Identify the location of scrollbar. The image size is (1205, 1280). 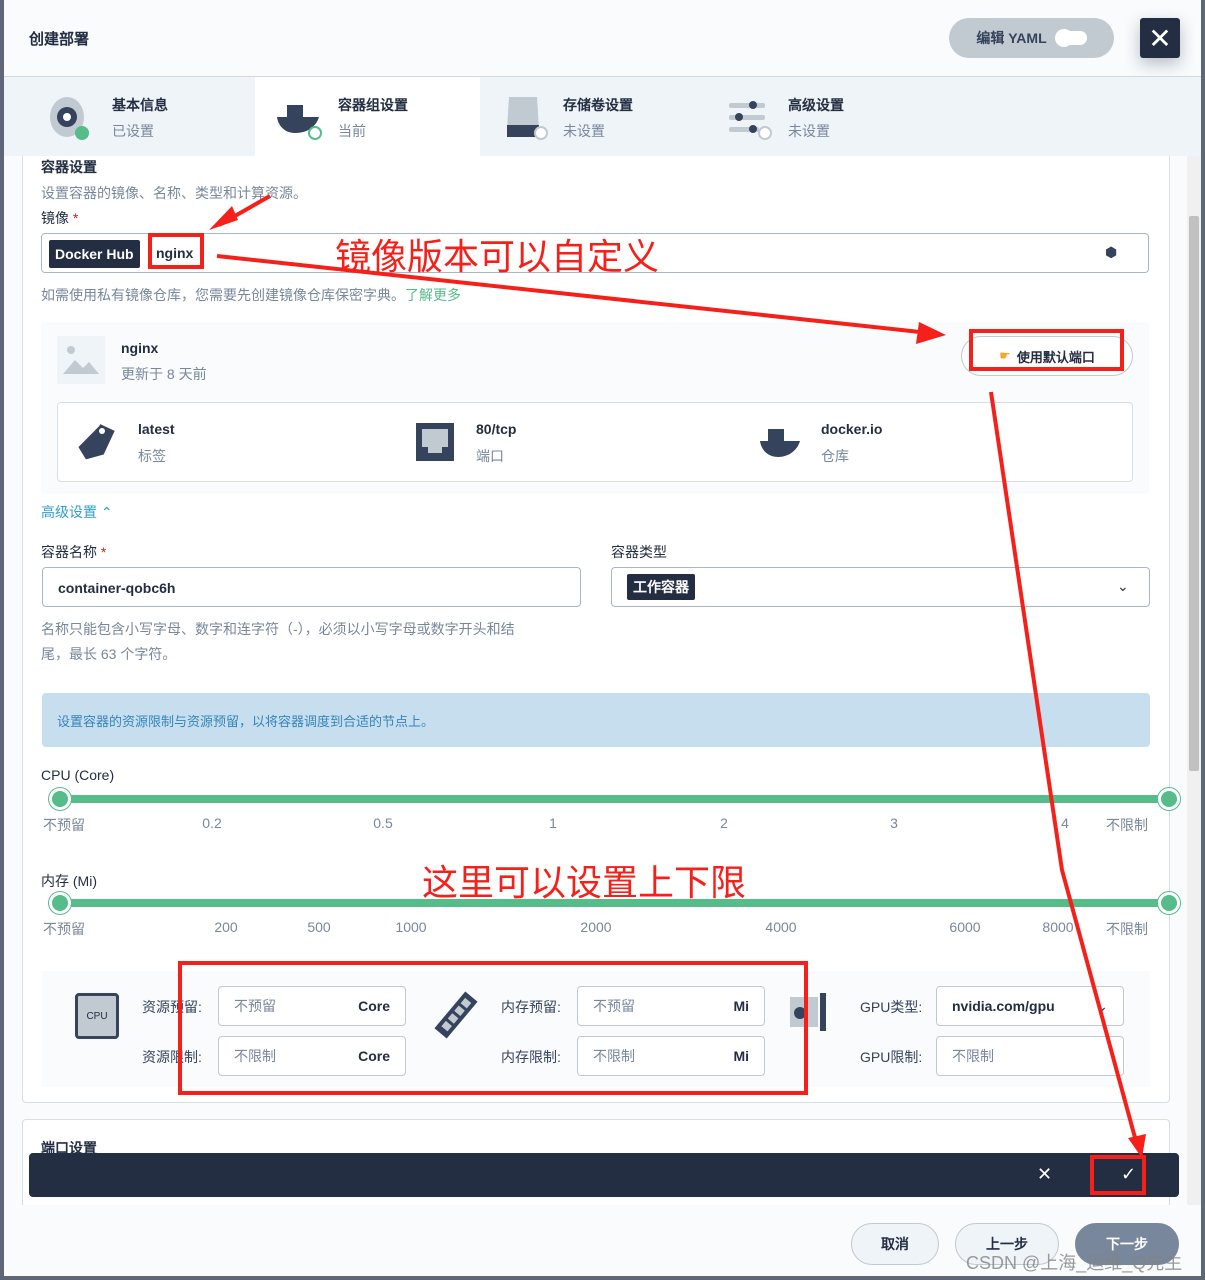
(1194, 680).